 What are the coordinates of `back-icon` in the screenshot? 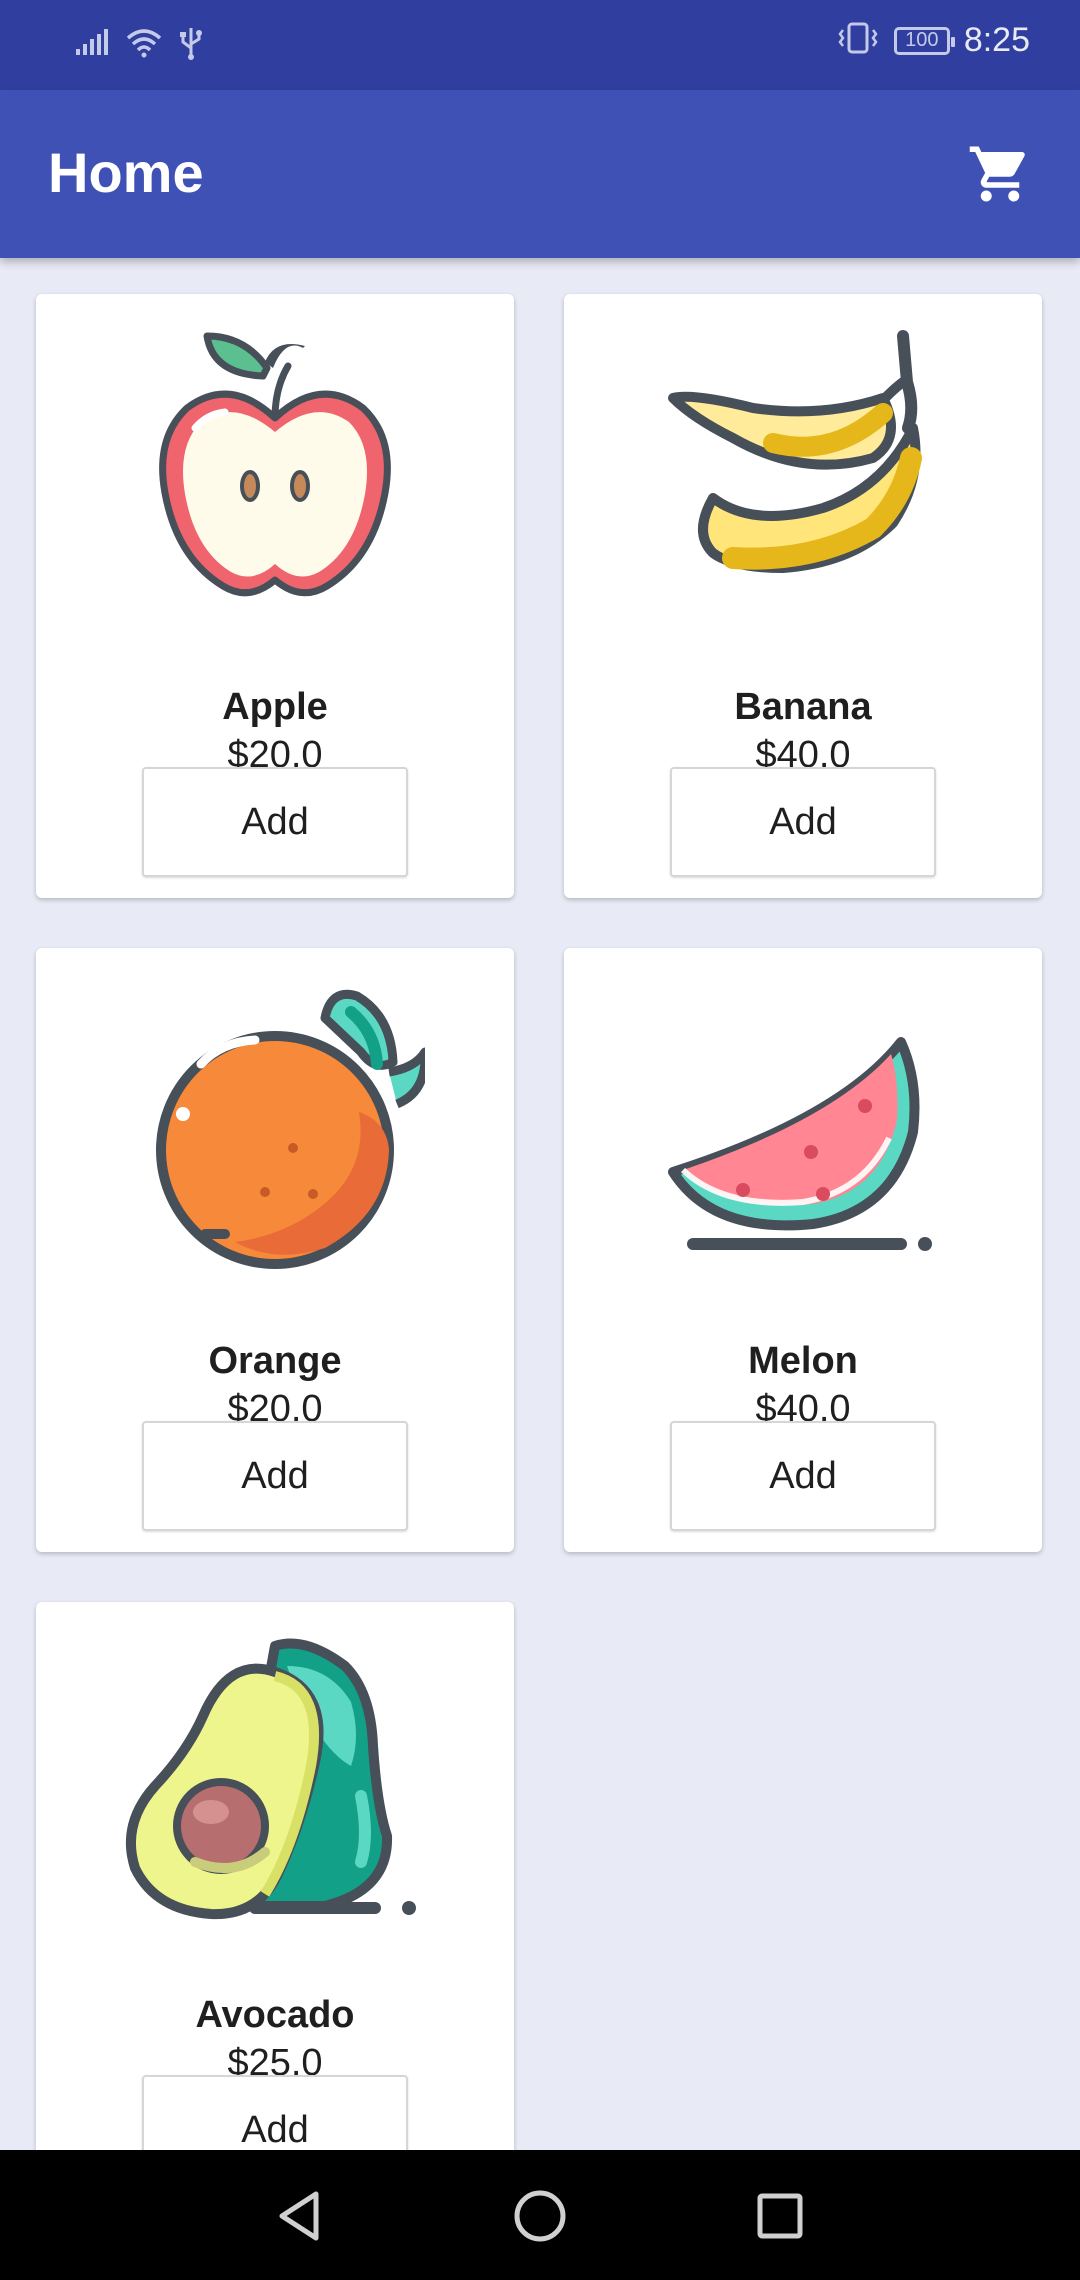 It's located at (299, 2216).